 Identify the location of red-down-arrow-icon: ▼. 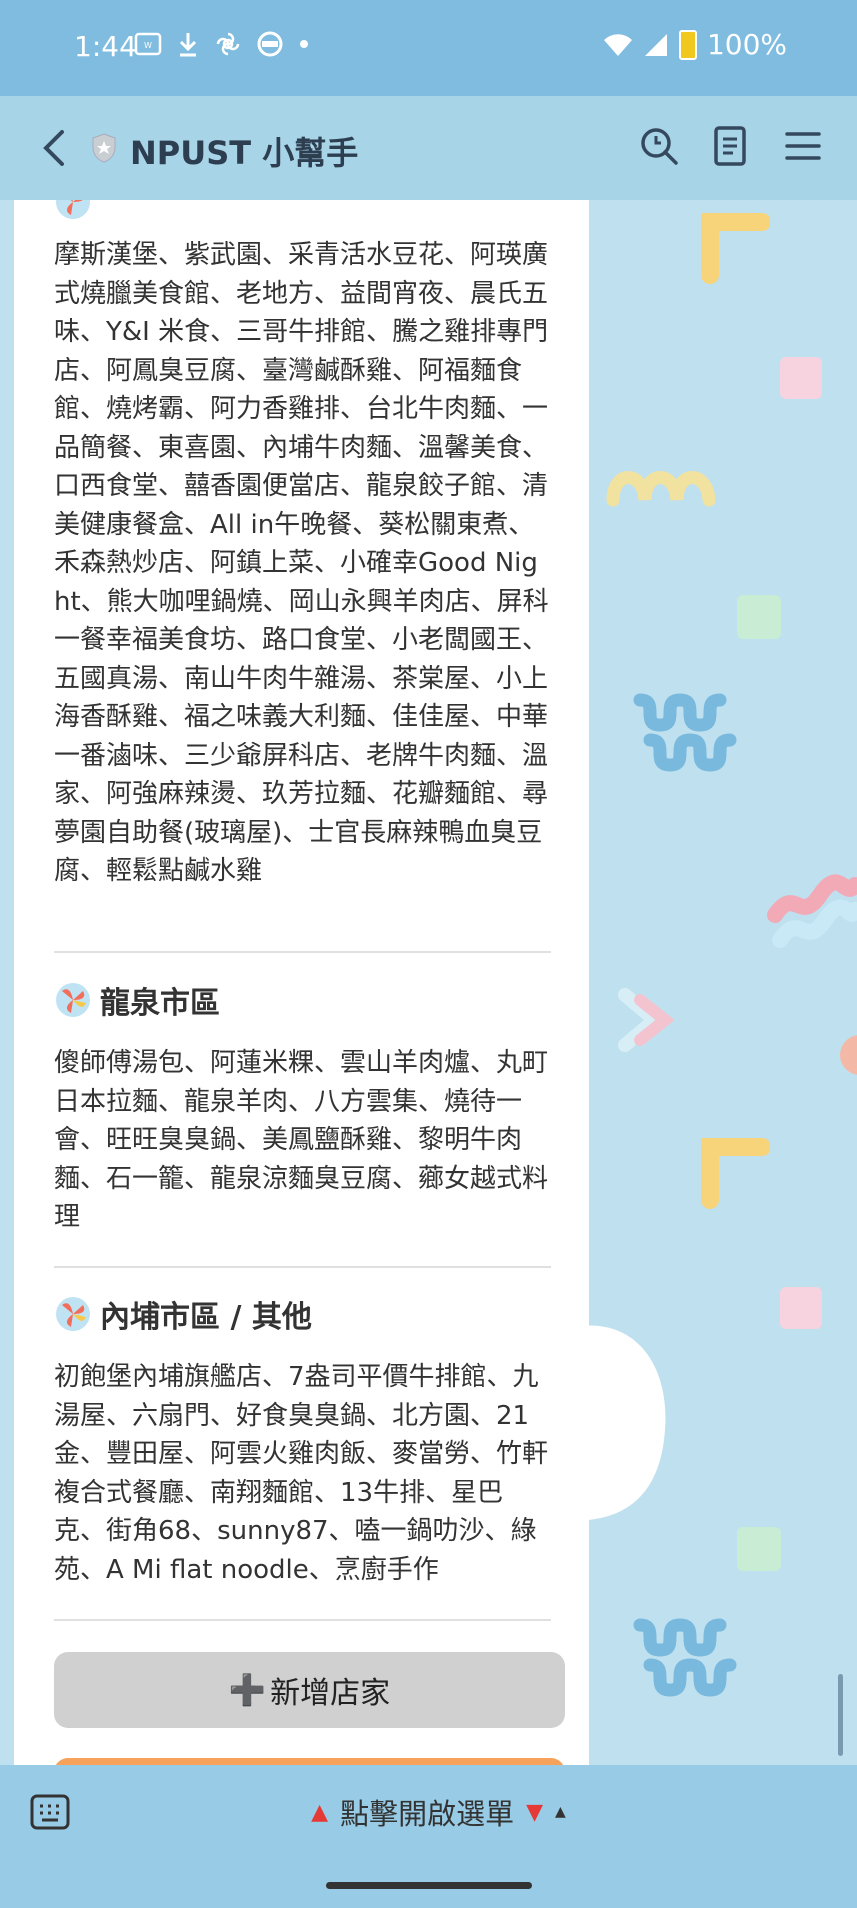
(535, 1812).